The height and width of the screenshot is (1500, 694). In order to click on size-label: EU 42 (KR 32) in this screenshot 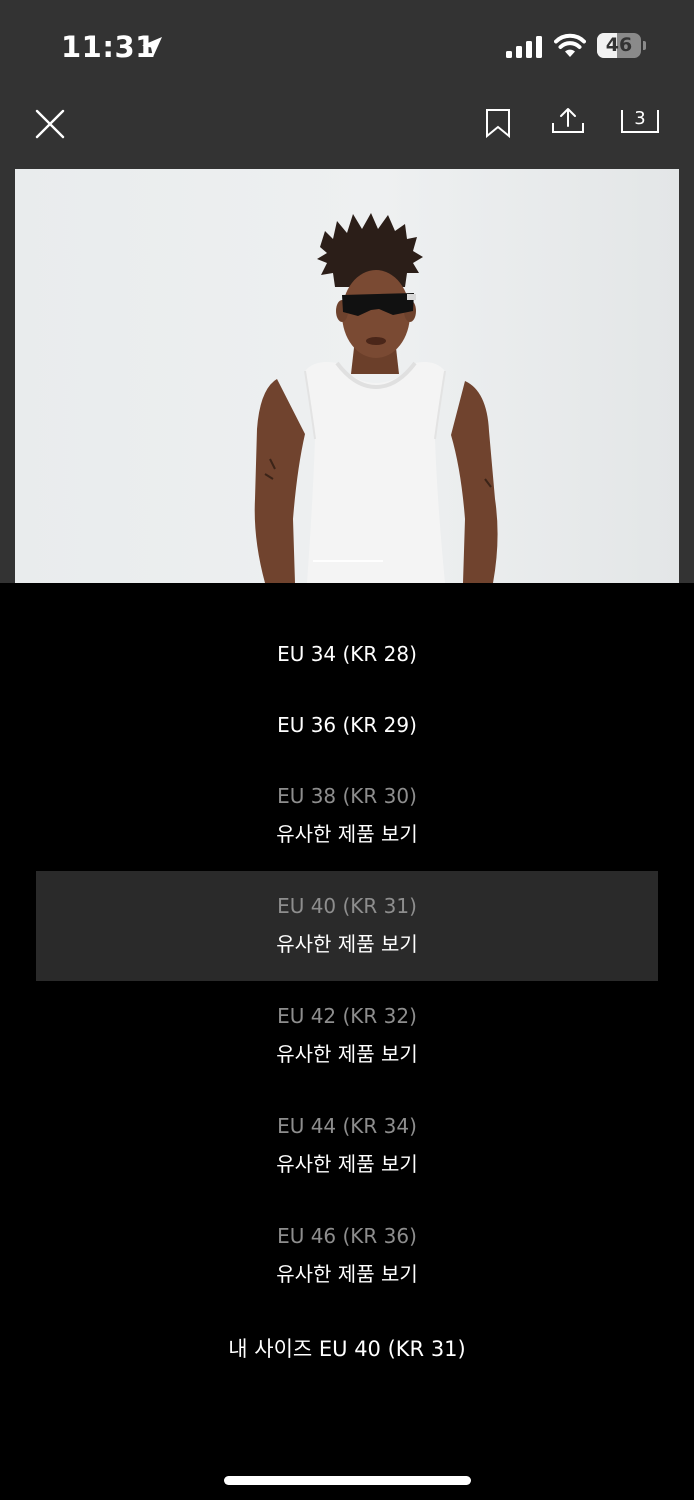, I will do `click(347, 1016)`.